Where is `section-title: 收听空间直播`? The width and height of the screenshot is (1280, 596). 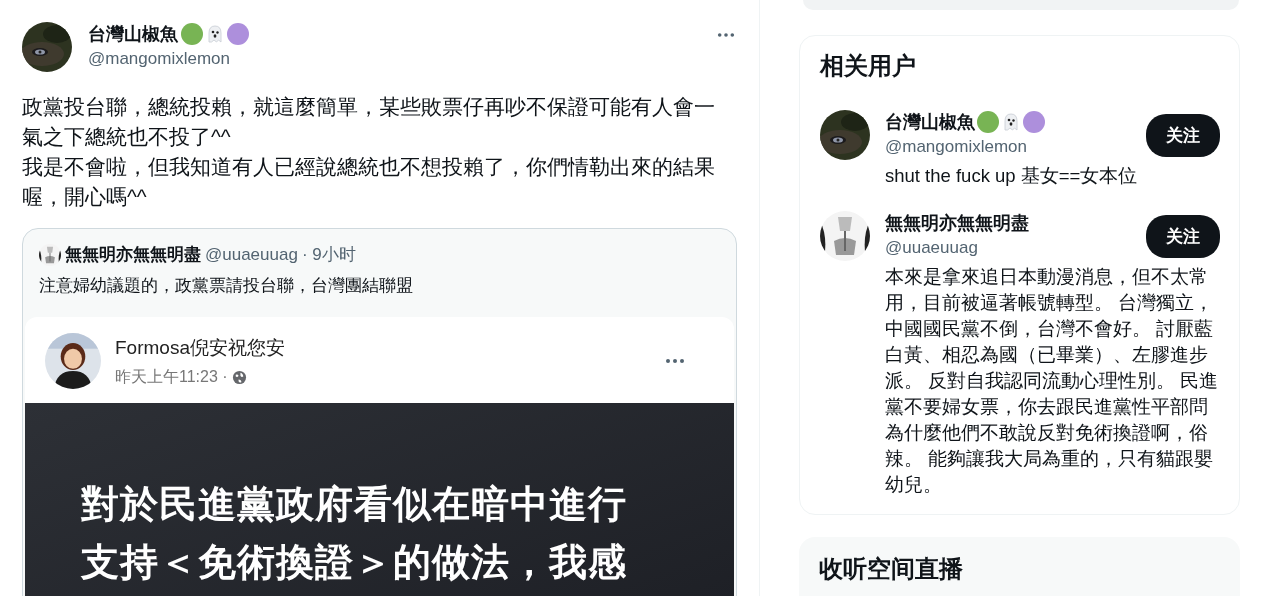
section-title: 收听空间直播 is located at coordinates (891, 569).